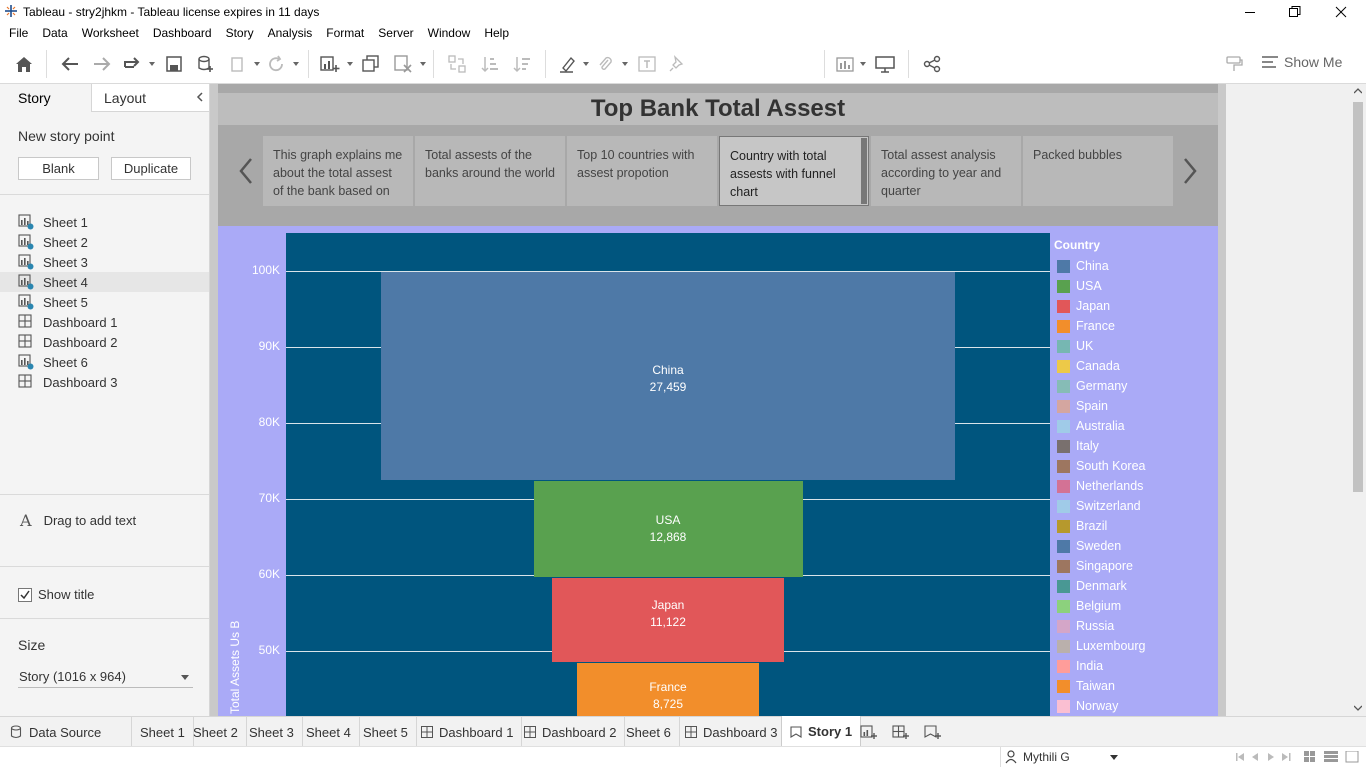 This screenshot has width=1366, height=768. I want to click on legend-item-italy: Italy, so click(1134, 446).